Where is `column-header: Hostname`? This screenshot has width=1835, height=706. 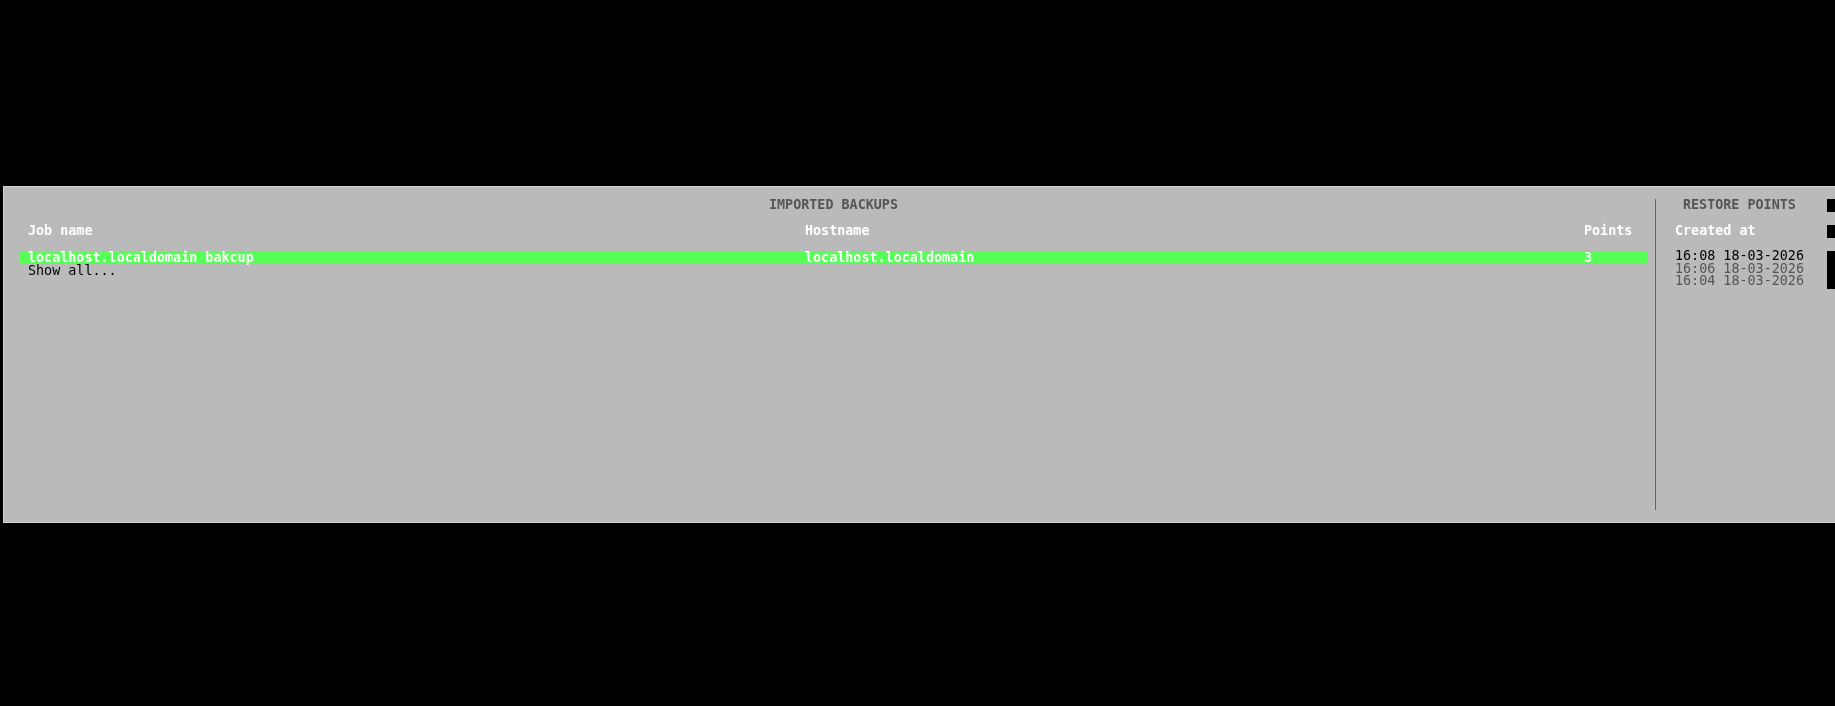 column-header: Hostname is located at coordinates (837, 230).